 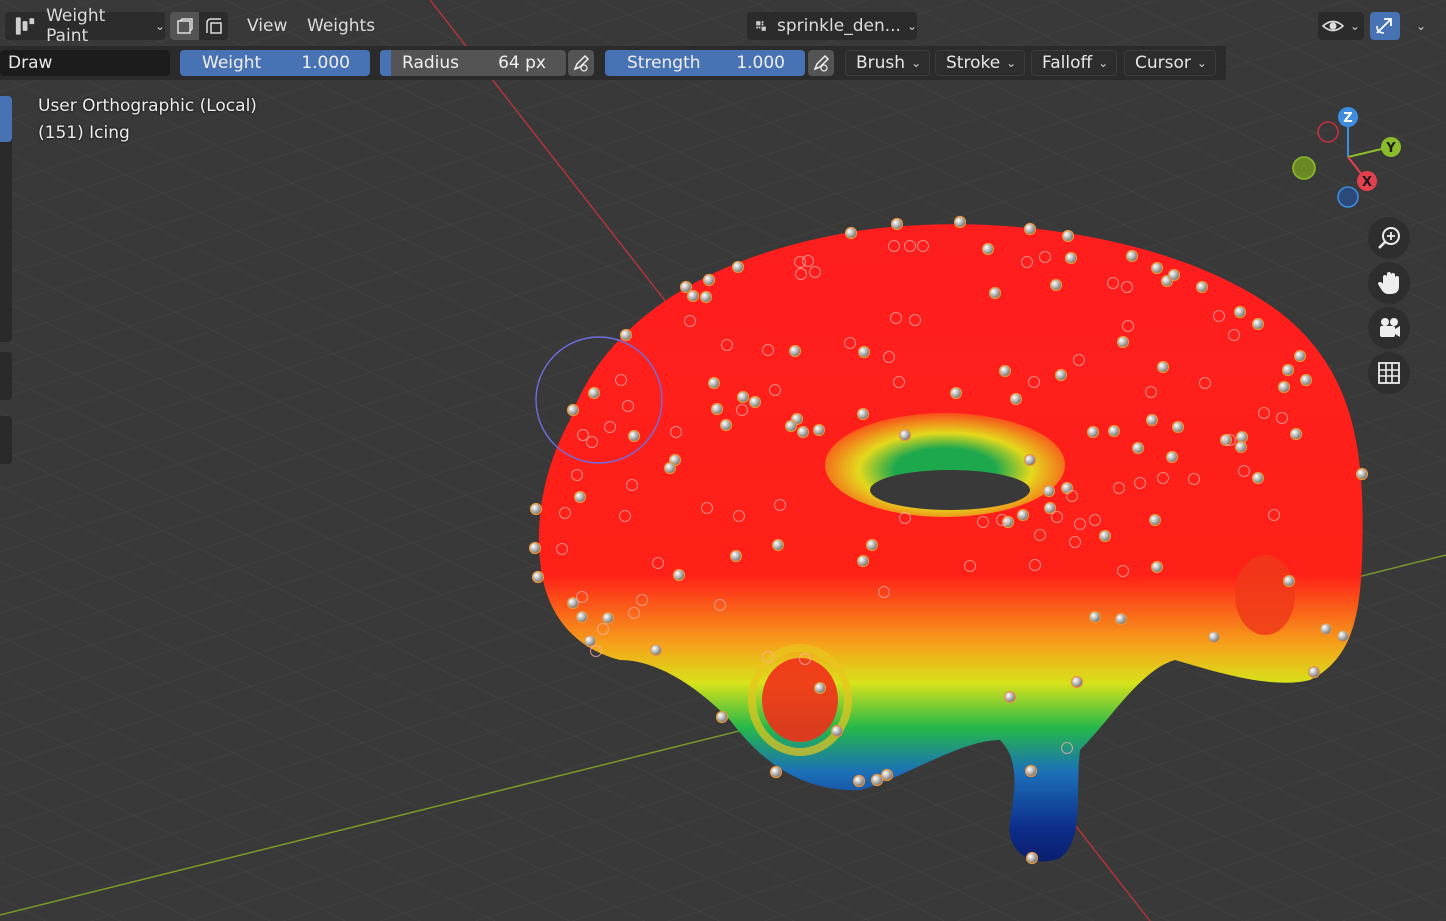 I want to click on left-toolbar, so click(x=6, y=219).